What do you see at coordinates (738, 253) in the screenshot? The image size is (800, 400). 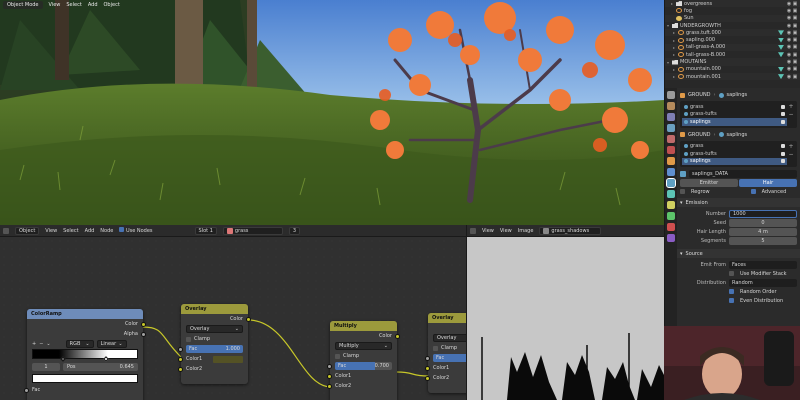 I see `source-panel-header: ▾ Source` at bounding box center [738, 253].